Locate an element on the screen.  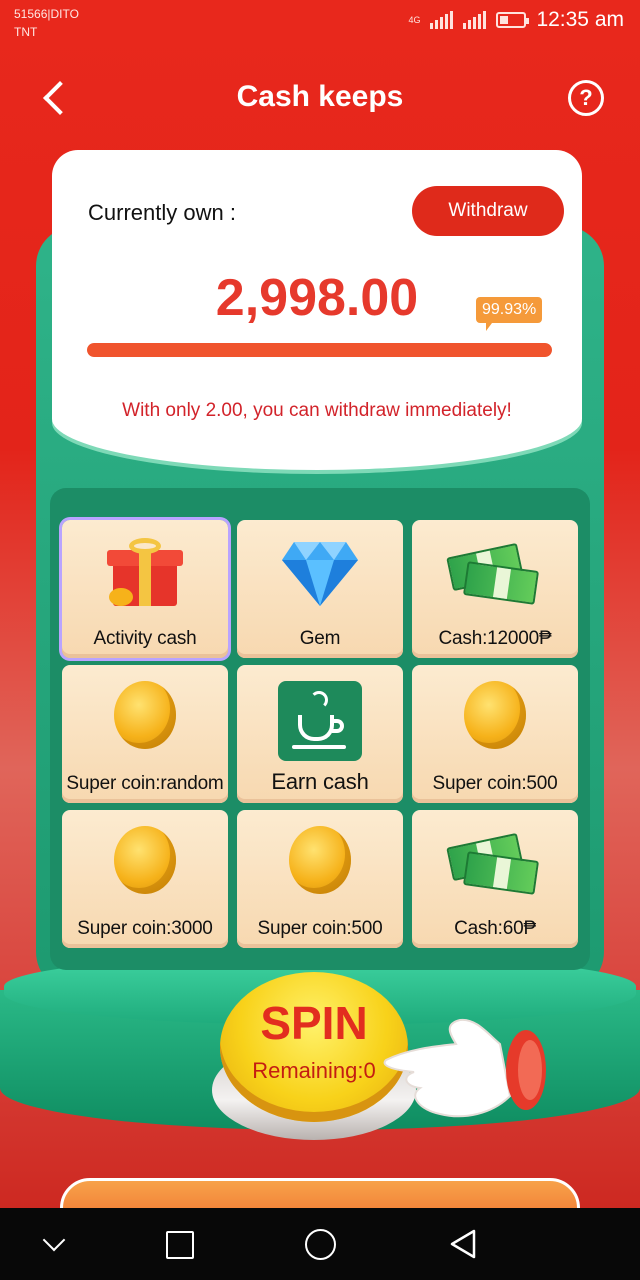
battery-icon is located at coordinates (513, 20).